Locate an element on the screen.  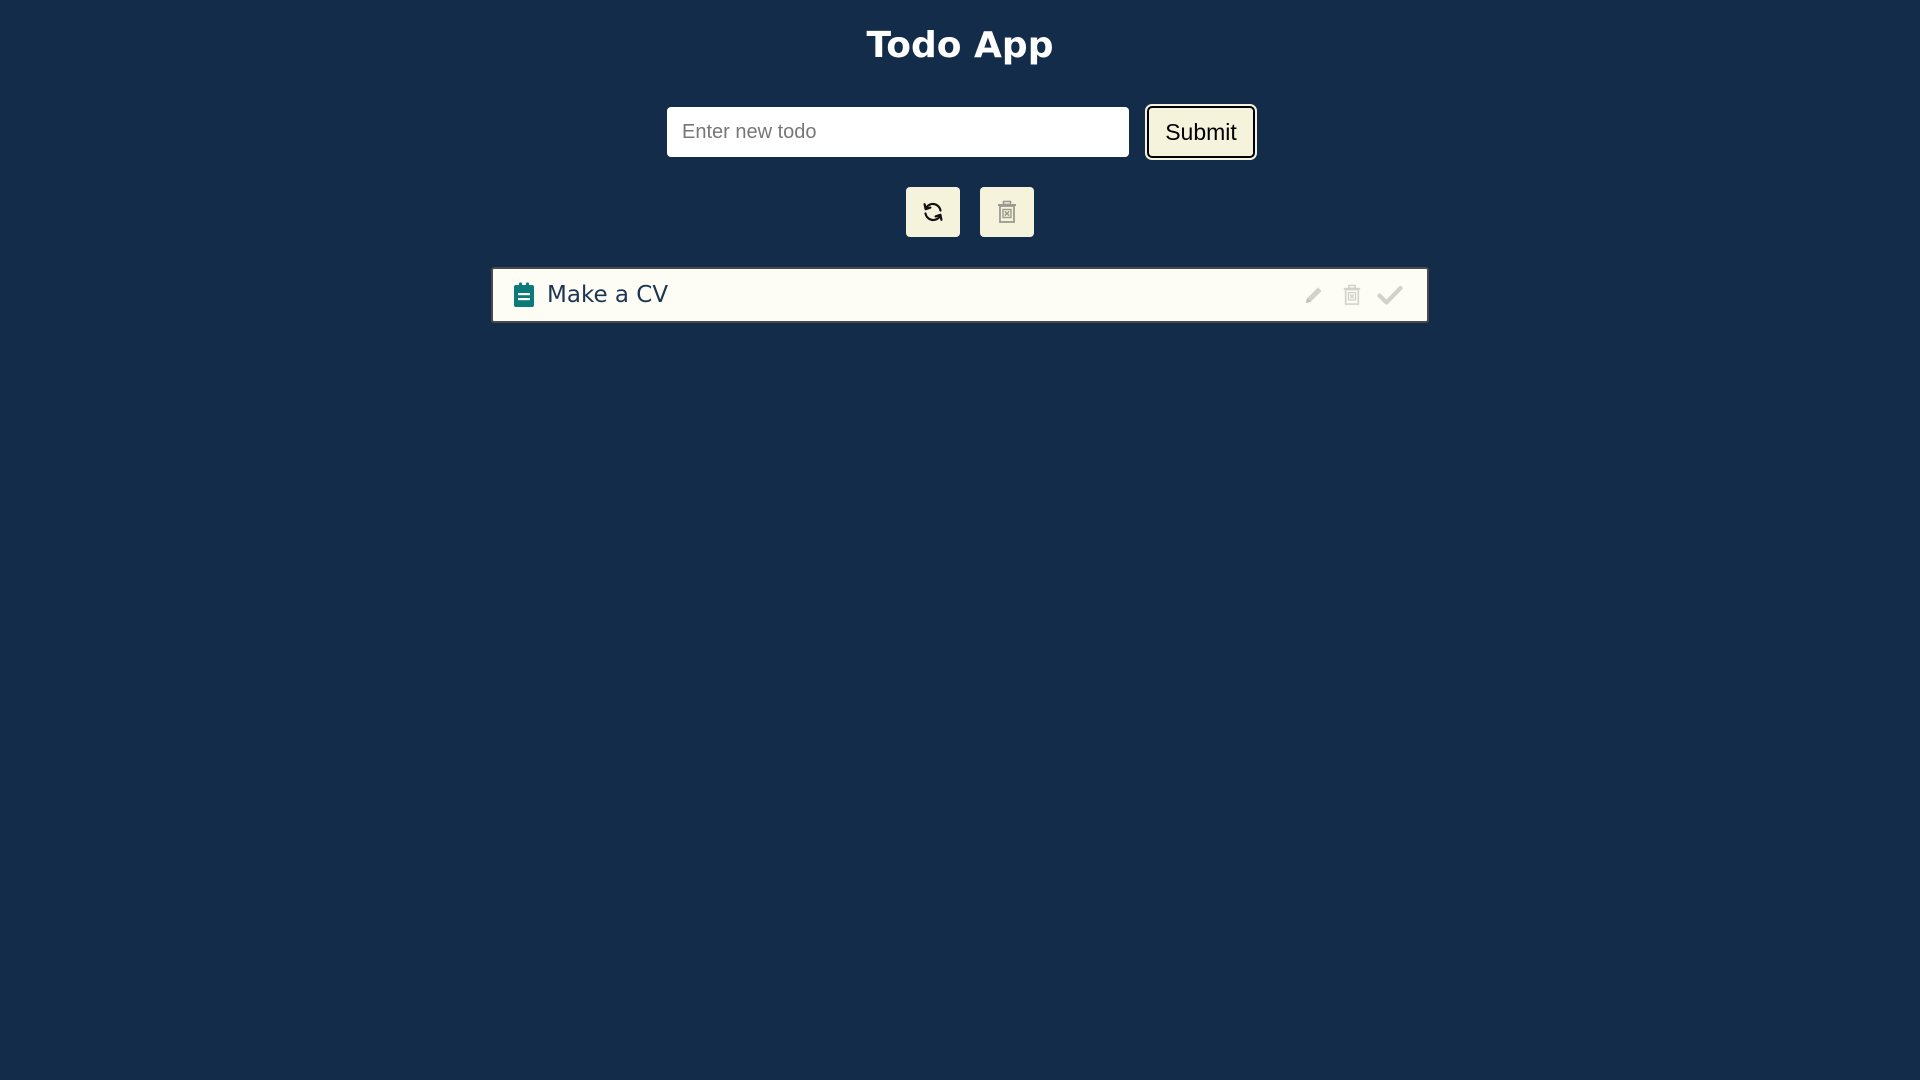
todo-item-text: Make a CV is located at coordinates (608, 295).